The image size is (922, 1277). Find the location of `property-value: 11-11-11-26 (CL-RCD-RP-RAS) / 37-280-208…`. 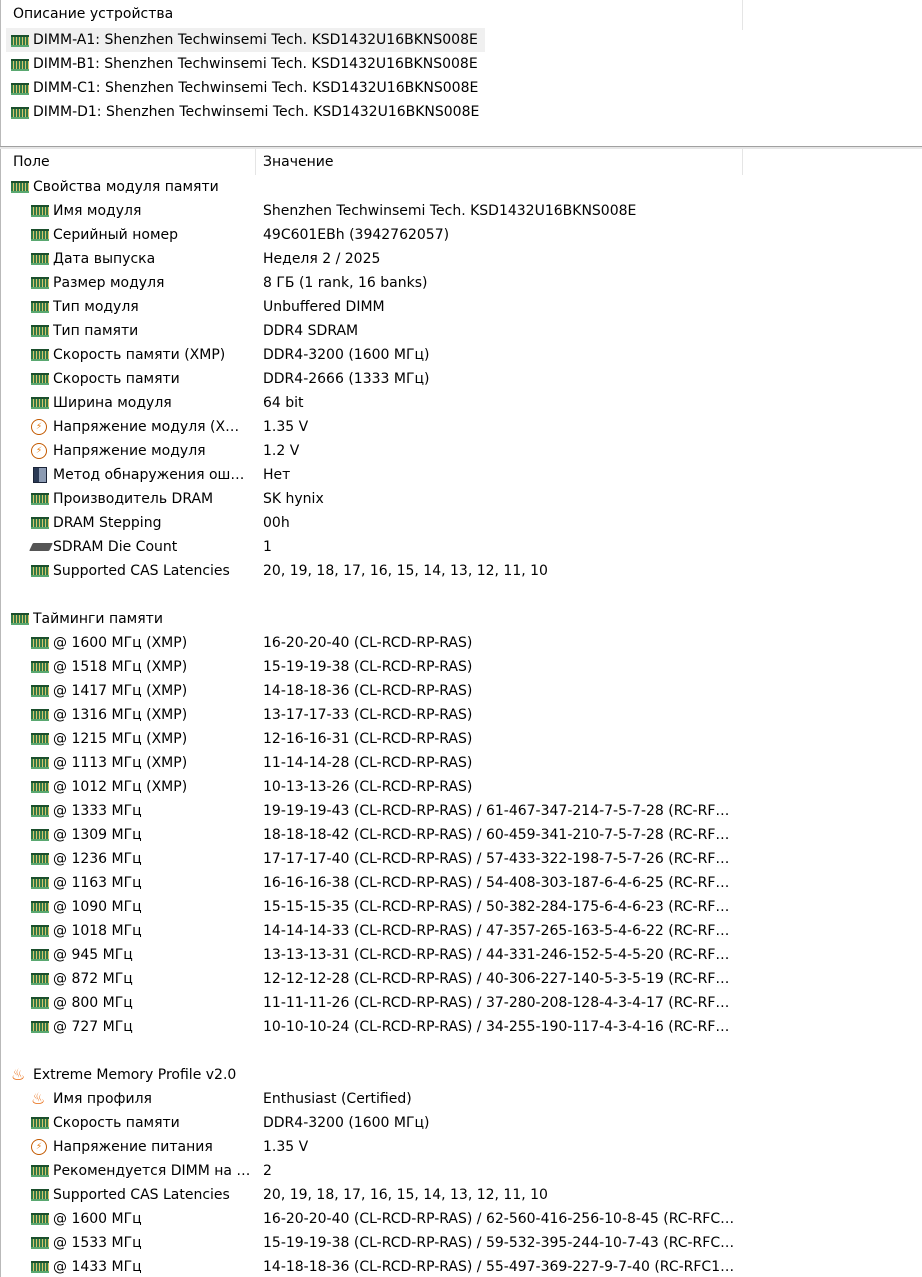

property-value: 11-11-11-26 (CL-RCD-RP-RAS) / 37-280-208… is located at coordinates (499, 1003).